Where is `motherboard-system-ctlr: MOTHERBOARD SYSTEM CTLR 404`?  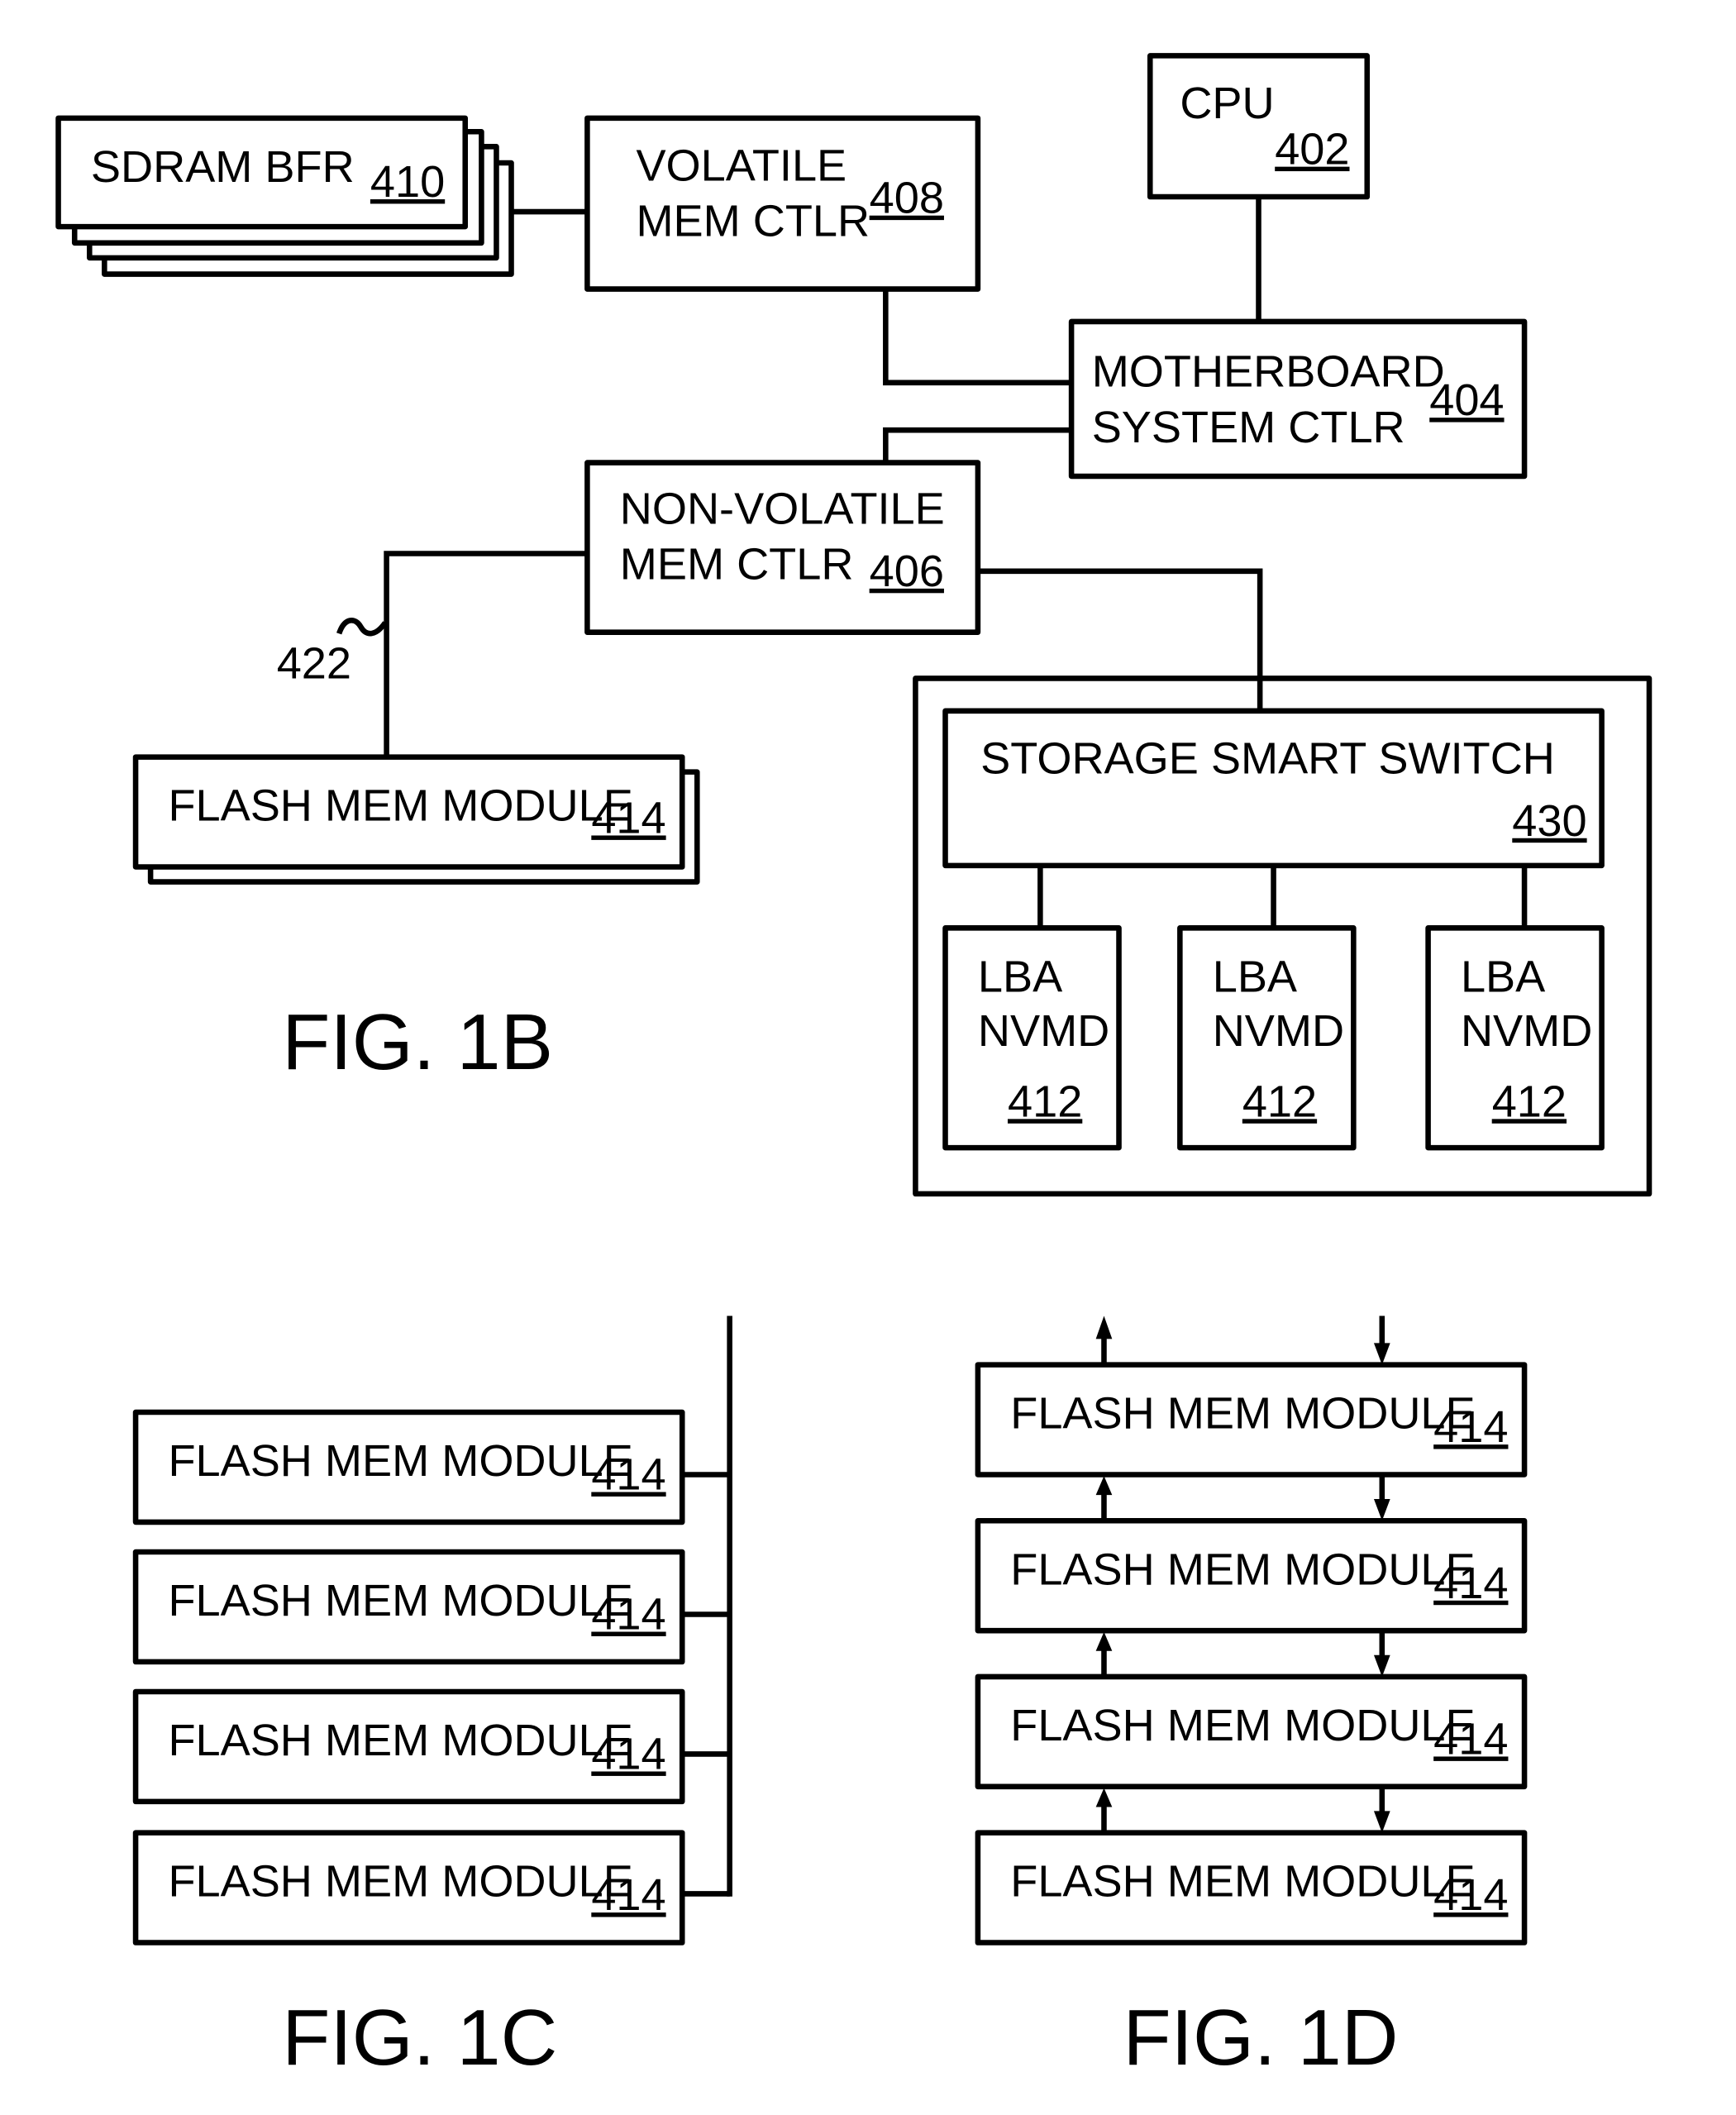 motherboard-system-ctlr: MOTHERBOARD SYSTEM CTLR 404 is located at coordinates (1298, 399).